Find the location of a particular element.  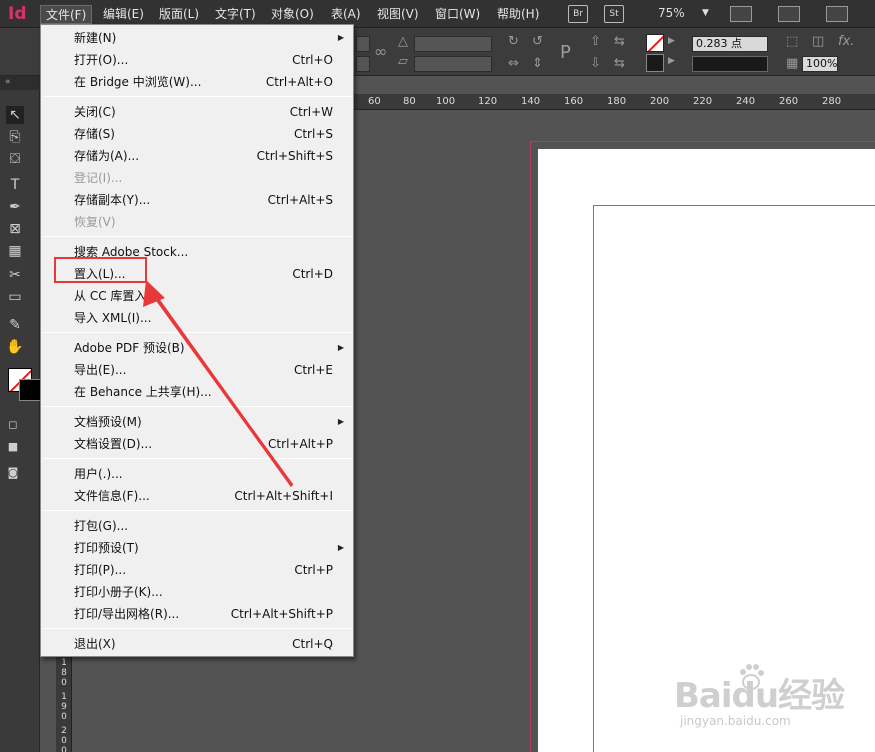

opacity-icon: ▦ is located at coordinates (792, 63).